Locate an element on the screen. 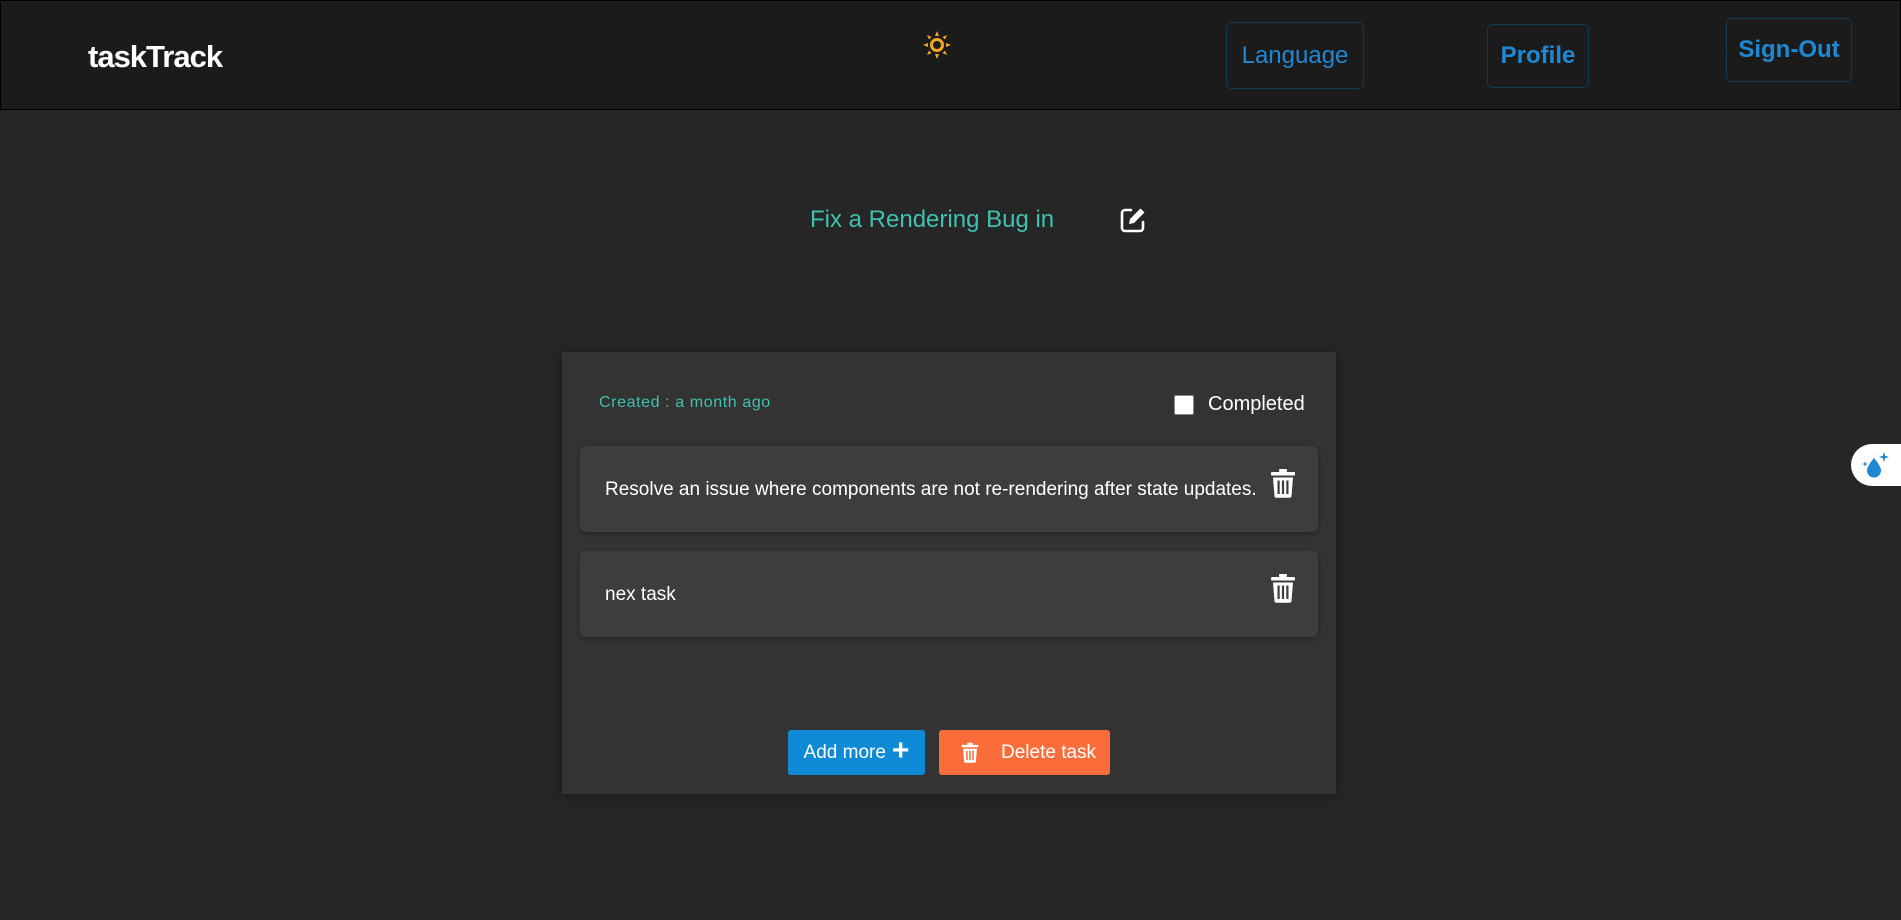 Image resolution: width=1901 pixels, height=920 pixels. app-logo: taskTrack is located at coordinates (155, 57).